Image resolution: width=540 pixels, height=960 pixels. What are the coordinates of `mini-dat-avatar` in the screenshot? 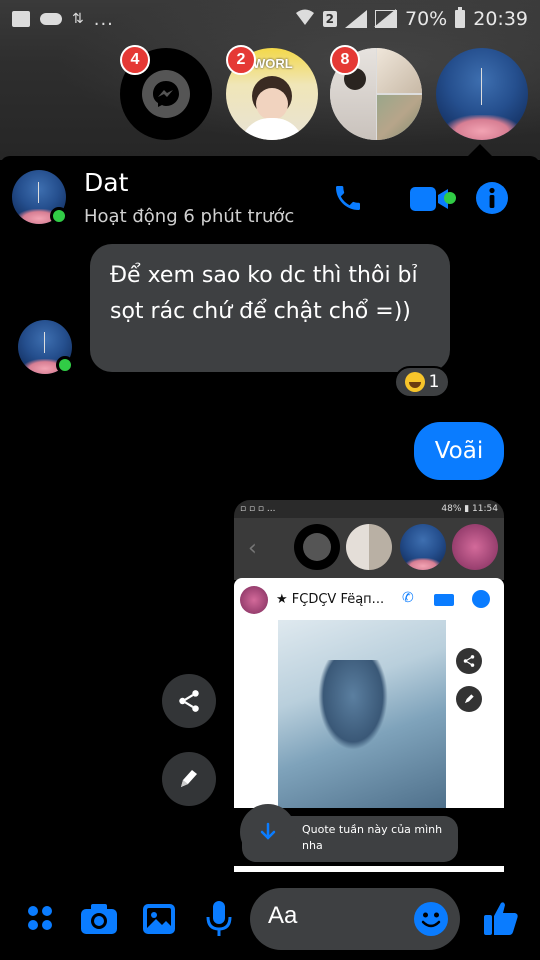 It's located at (423, 547).